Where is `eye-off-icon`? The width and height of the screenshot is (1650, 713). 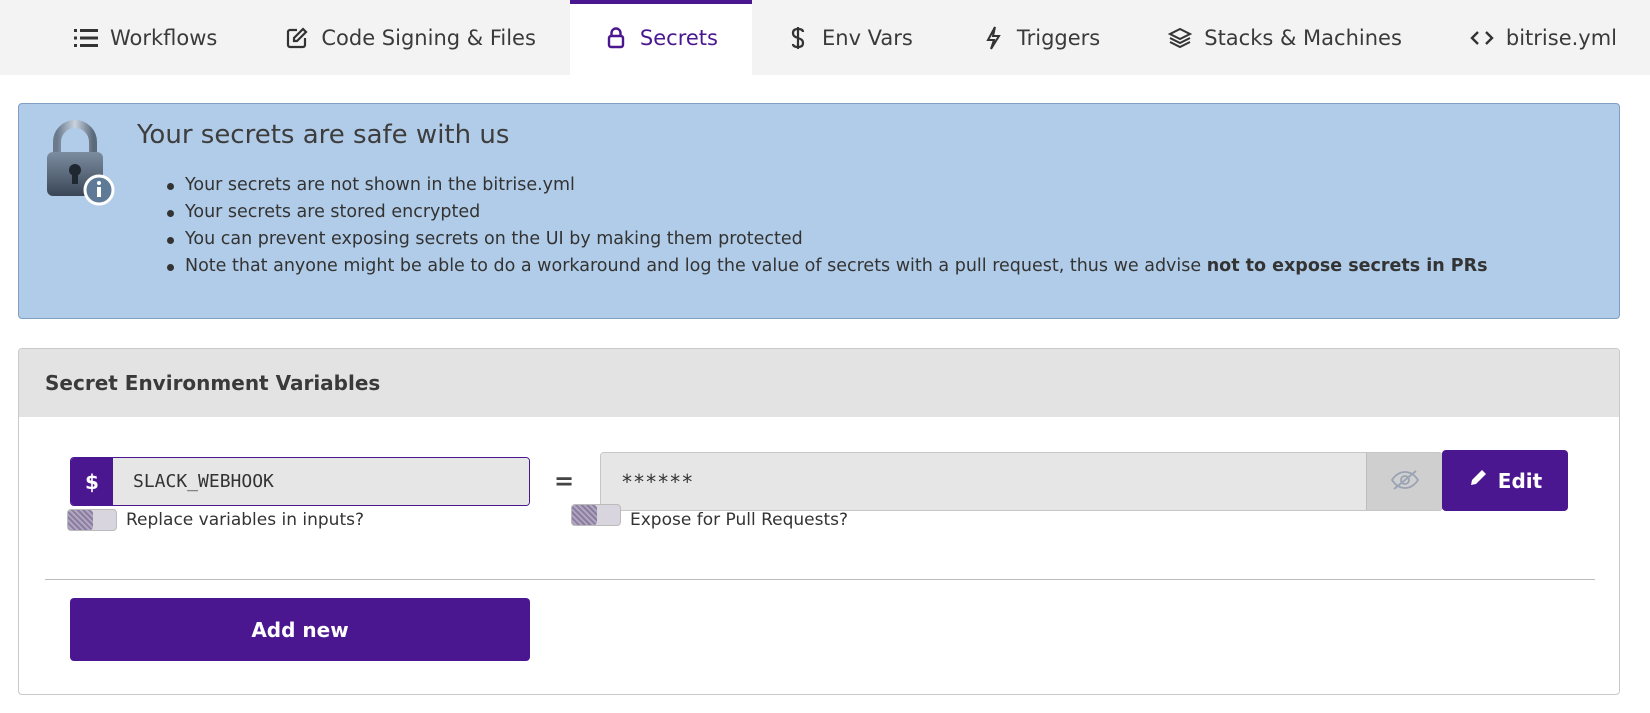
eye-off-icon is located at coordinates (1405, 482).